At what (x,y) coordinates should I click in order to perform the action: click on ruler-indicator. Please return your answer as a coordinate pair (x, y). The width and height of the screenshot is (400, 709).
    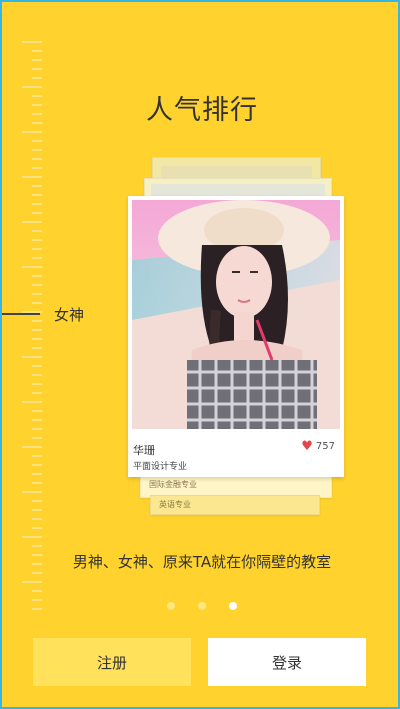
    Looking at the image, I should click on (21, 314).